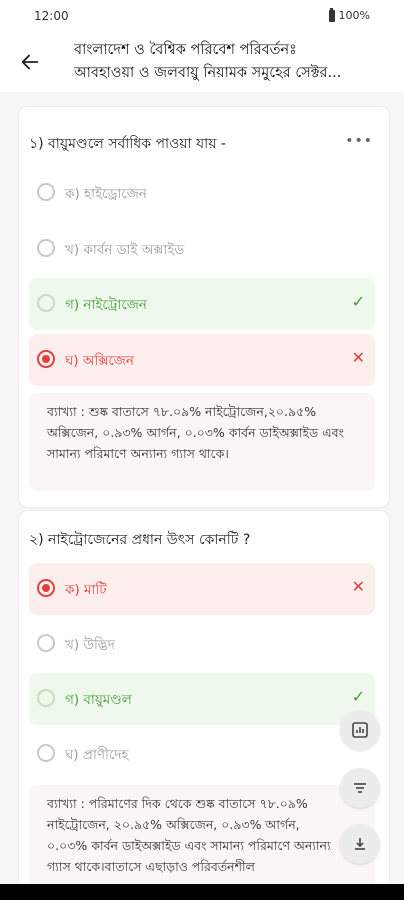 This screenshot has width=404, height=900. What do you see at coordinates (51, 16) in the screenshot?
I see `status-time: 12:00` at bounding box center [51, 16].